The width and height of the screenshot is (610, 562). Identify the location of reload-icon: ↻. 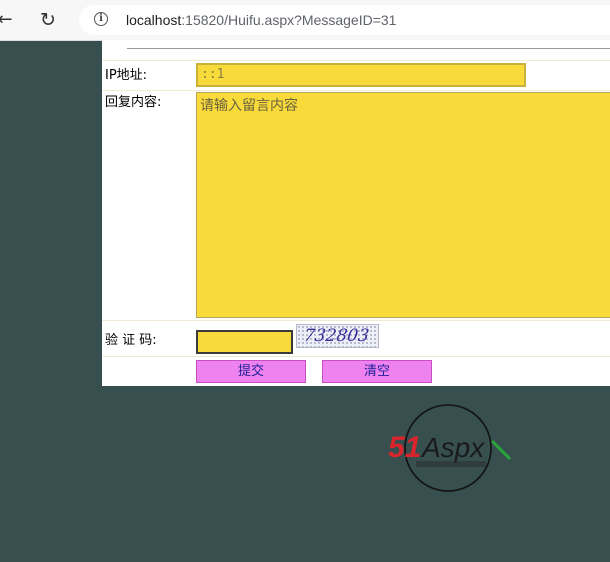
(48, 20).